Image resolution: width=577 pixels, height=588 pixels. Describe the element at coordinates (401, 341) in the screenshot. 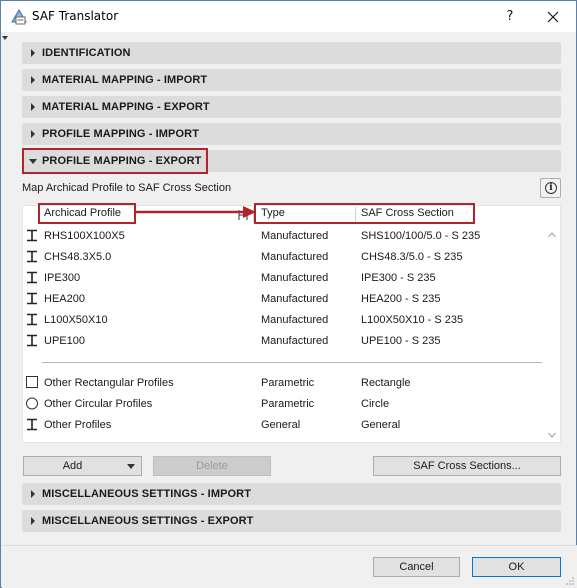

I see `row-section: UPE100 - S 235` at that location.